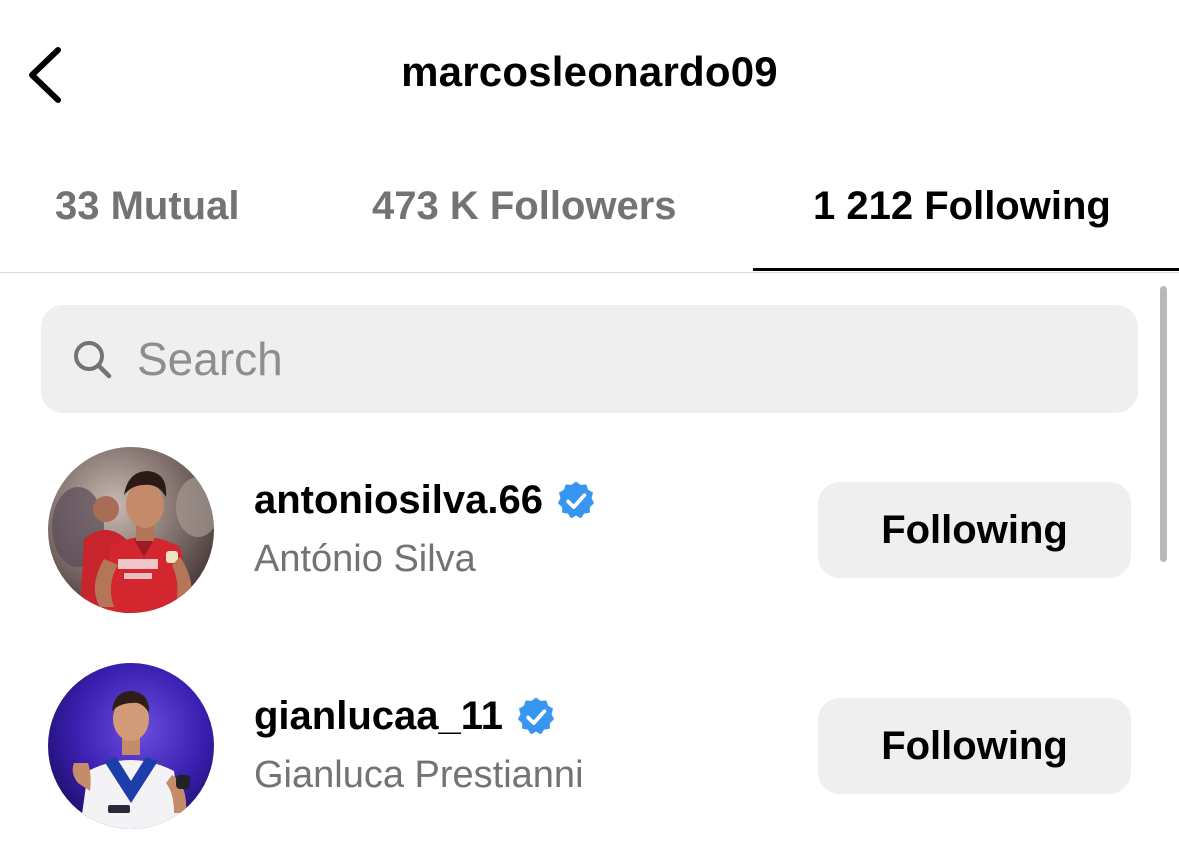 The image size is (1179, 845). Describe the element at coordinates (589, 71) in the screenshot. I see `page-title: marcosleonardo09` at that location.